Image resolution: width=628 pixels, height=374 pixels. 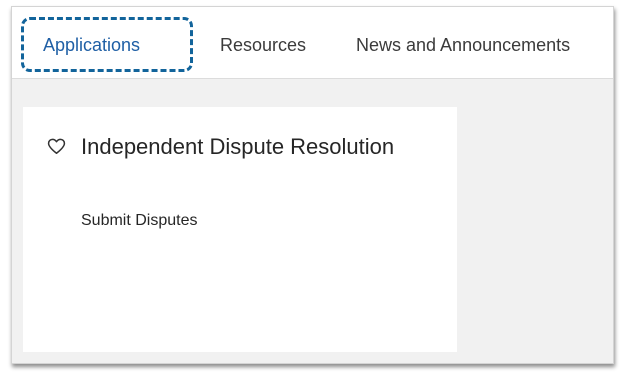 I want to click on tab-news-and-announcements: News and Announcements, so click(x=463, y=45).